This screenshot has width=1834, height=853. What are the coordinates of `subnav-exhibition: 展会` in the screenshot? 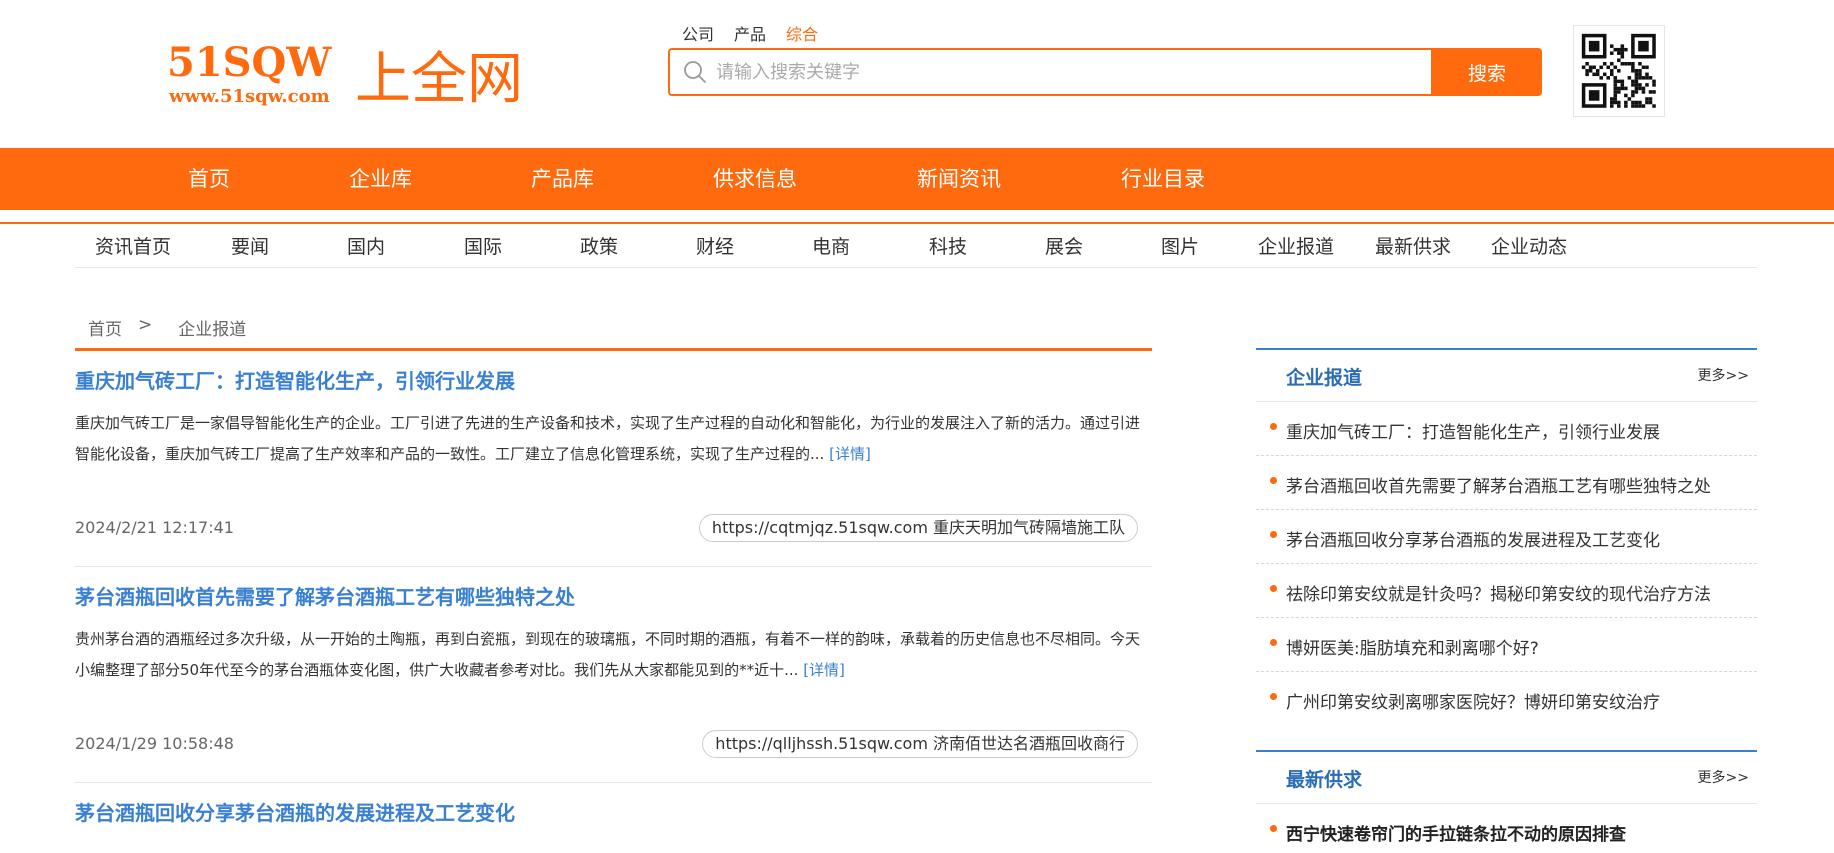 It's located at (1064, 245).